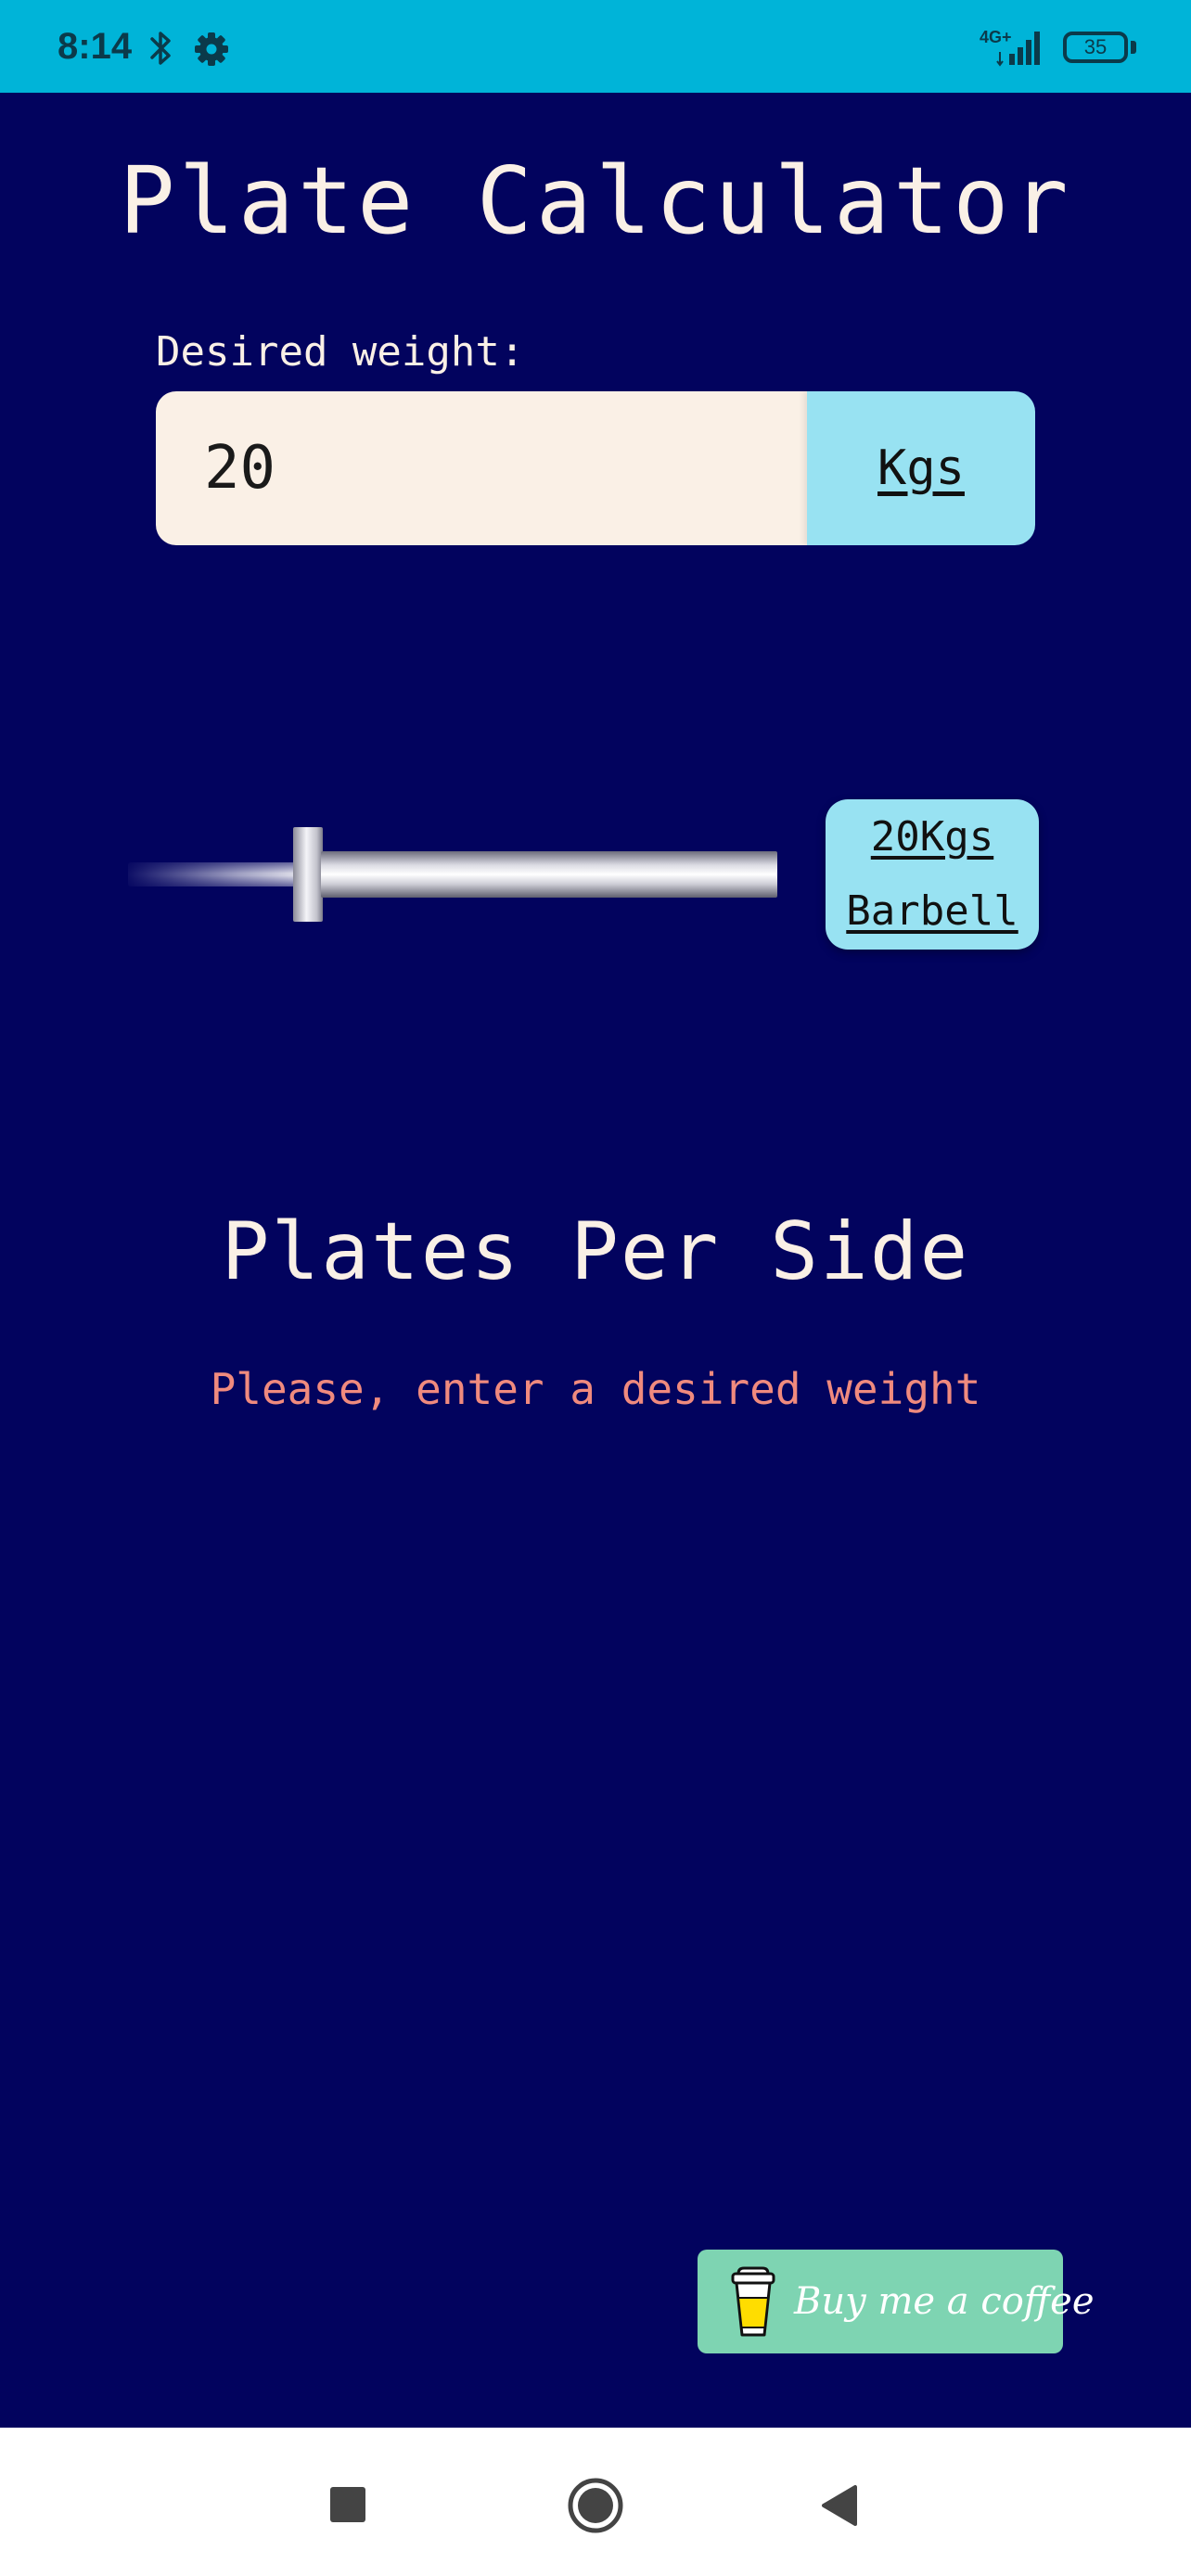  I want to click on barbell-shaft, so click(216, 874).